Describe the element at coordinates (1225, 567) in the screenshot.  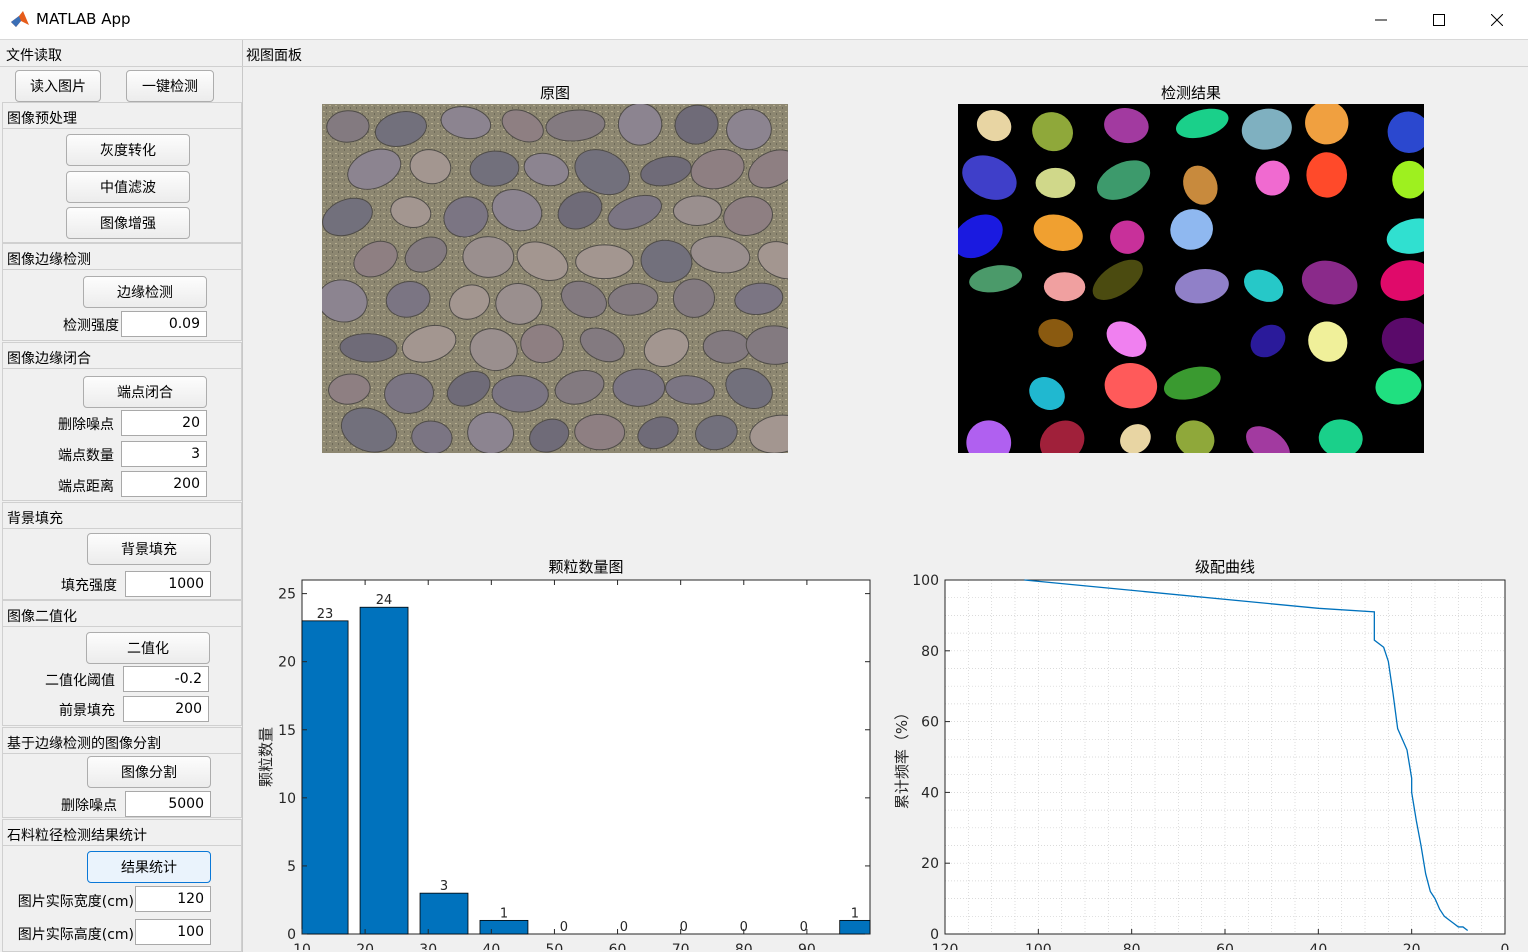
I see `chart-title: 级配曲线` at that location.